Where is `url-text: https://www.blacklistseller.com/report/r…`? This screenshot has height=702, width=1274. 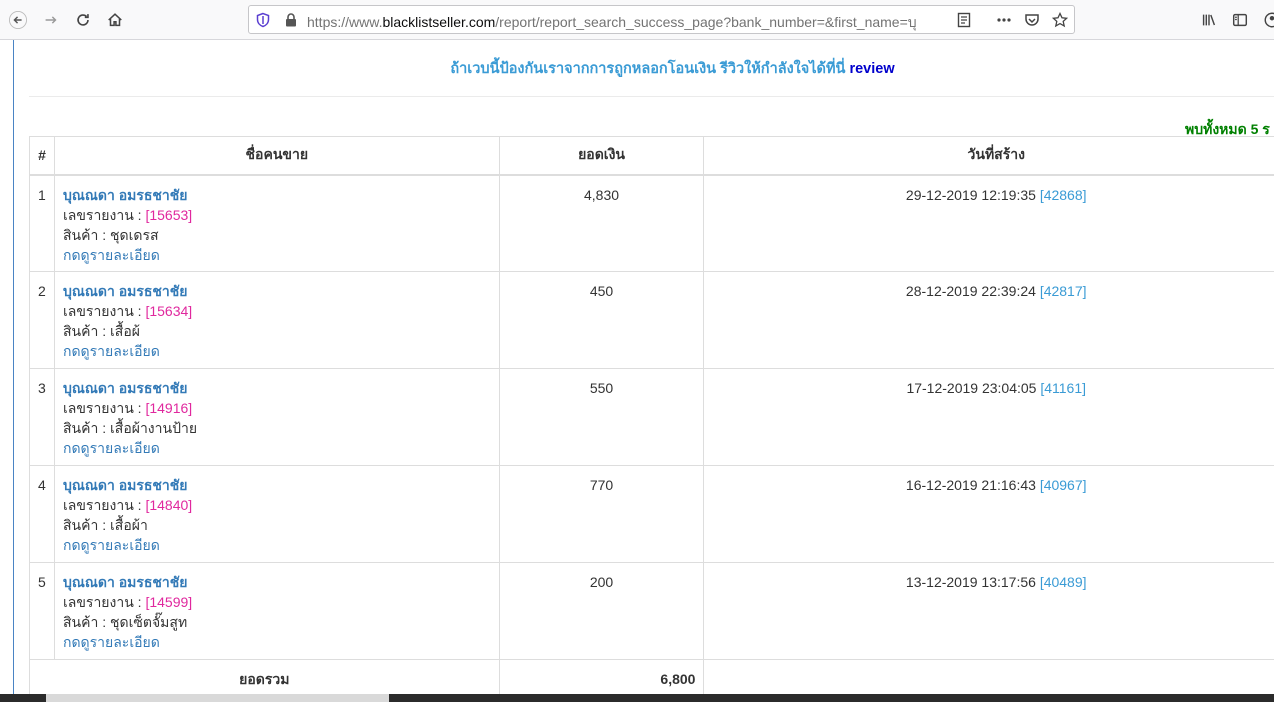
url-text: https://www.blacklistseller.com/report/r… is located at coordinates (612, 23).